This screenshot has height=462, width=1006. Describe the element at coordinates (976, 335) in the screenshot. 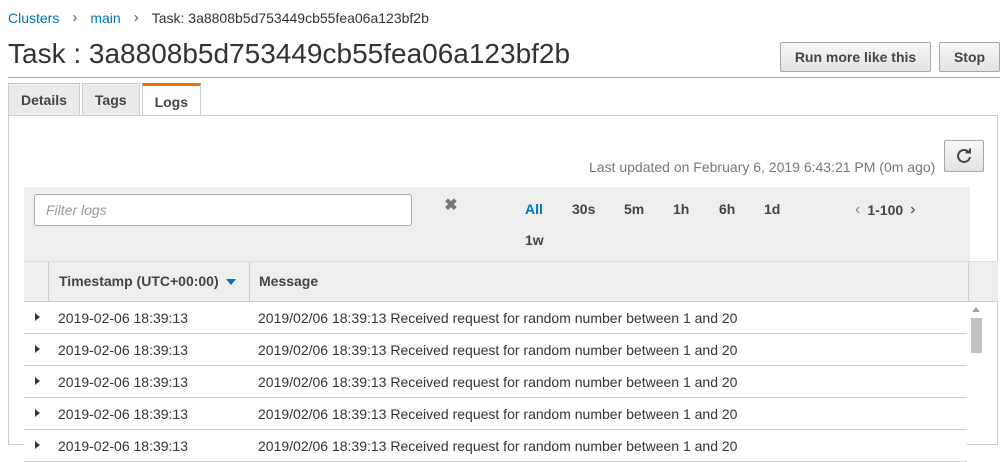

I see `scrollbar-thumb` at that location.